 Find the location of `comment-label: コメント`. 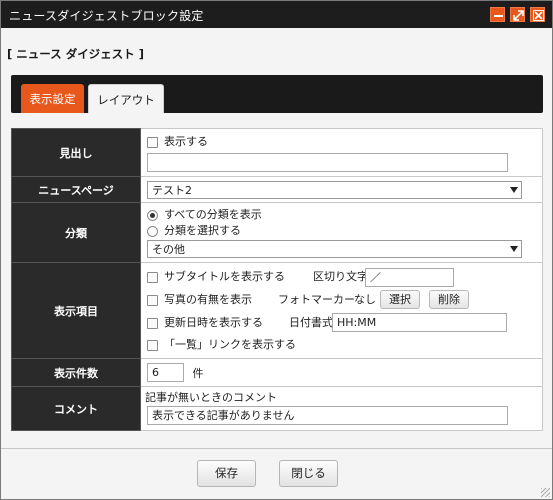

comment-label: コメント is located at coordinates (76, 408).